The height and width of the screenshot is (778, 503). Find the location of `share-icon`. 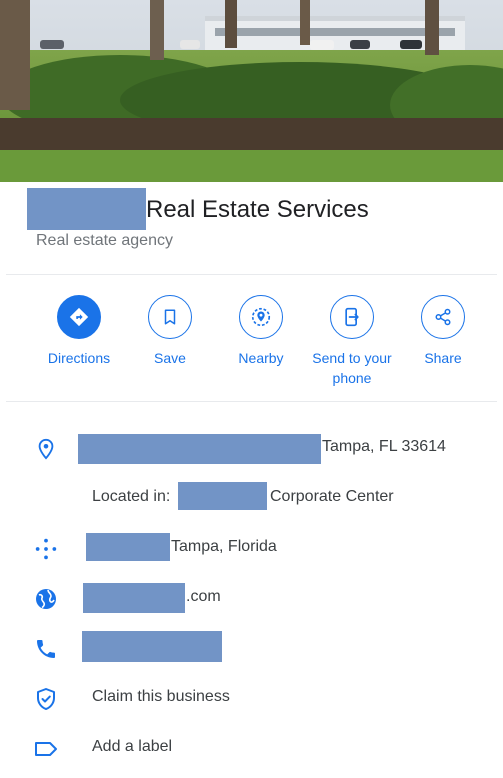

share-icon is located at coordinates (443, 317).